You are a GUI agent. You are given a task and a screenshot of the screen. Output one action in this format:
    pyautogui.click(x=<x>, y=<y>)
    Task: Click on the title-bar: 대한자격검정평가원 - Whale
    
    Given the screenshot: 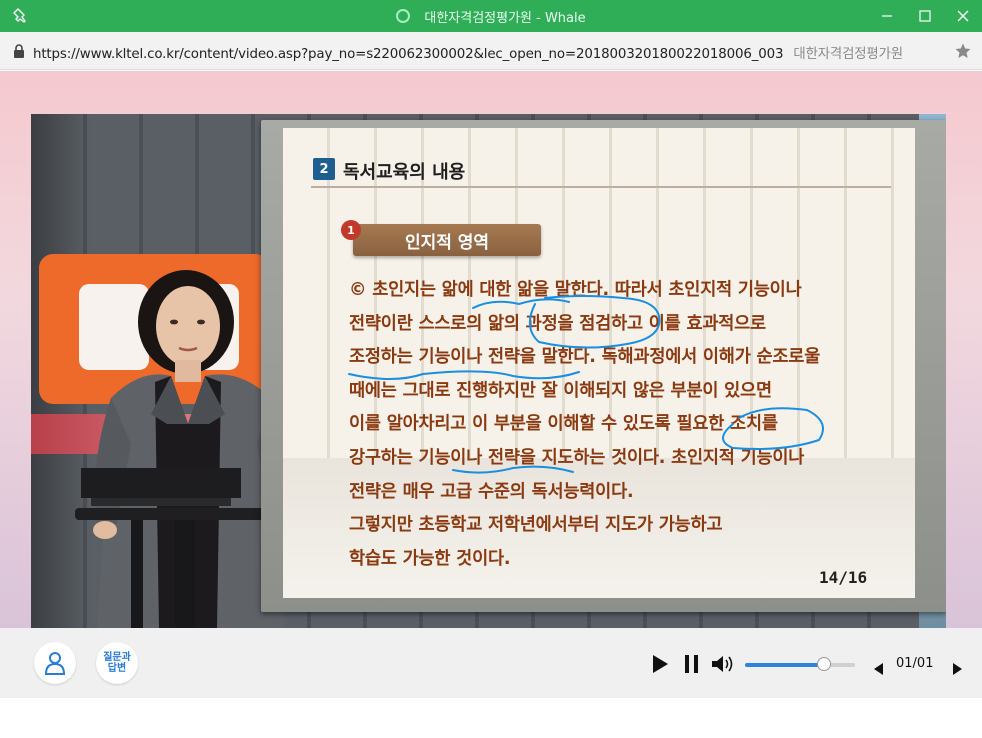 What is the action you would take?
    pyautogui.click(x=491, y=16)
    